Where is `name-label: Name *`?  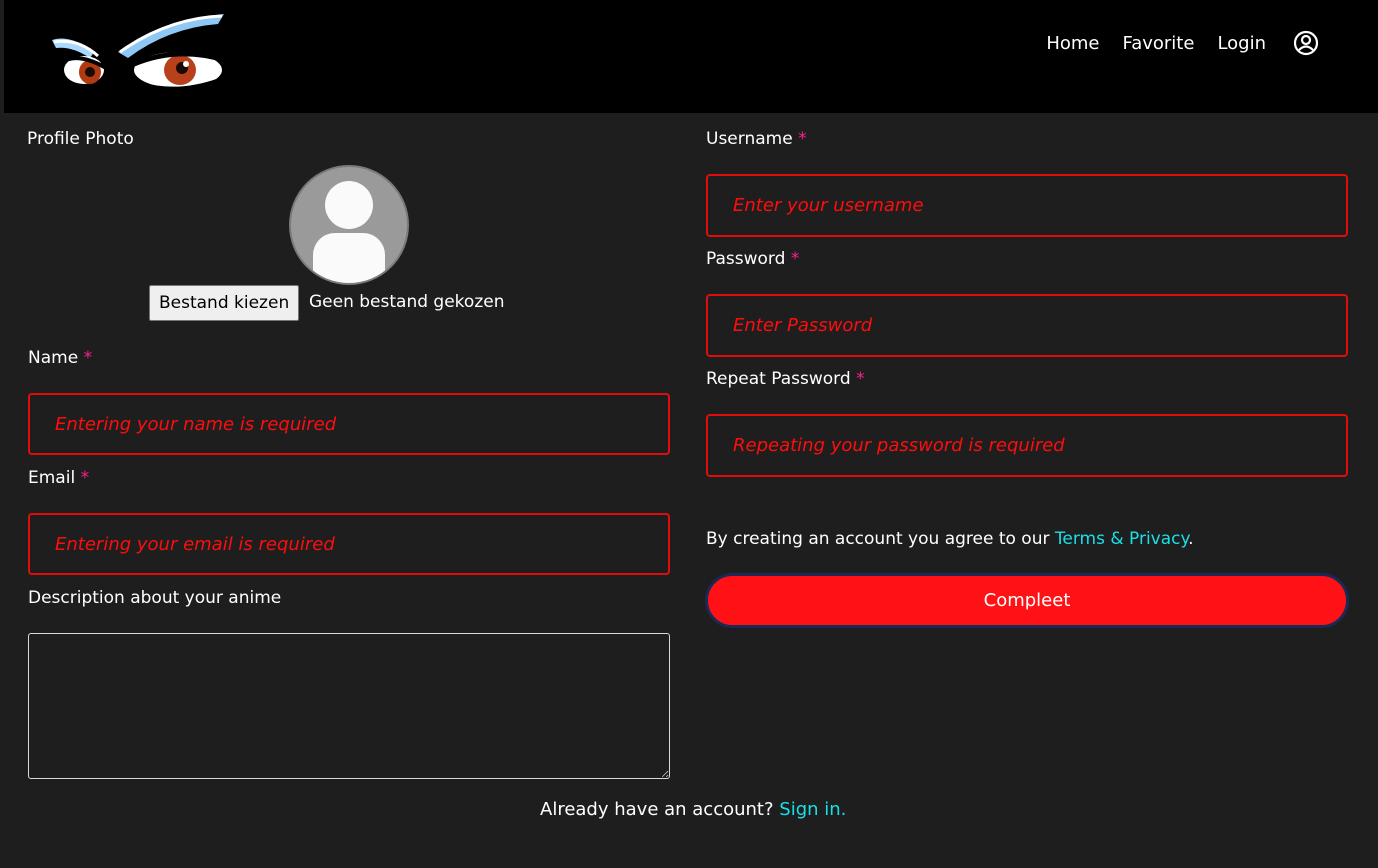
name-label: Name * is located at coordinates (60, 358).